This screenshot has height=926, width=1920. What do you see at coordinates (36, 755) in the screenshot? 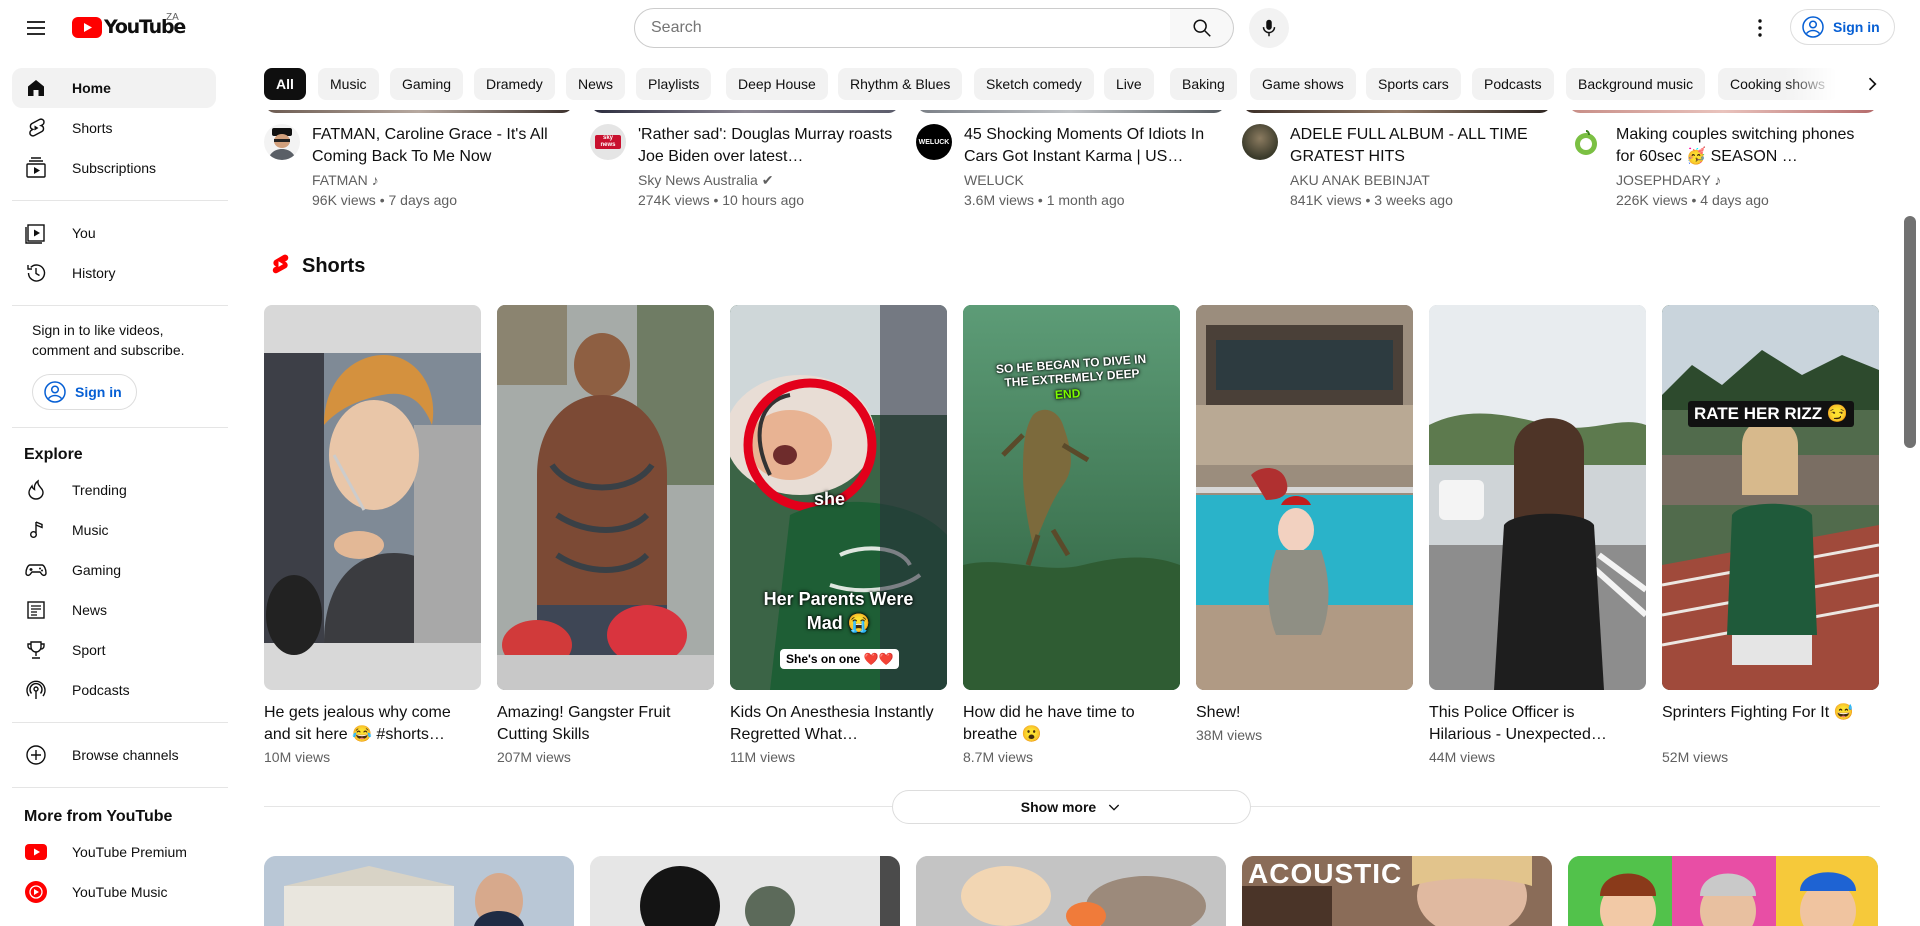
I see `add-circle-icon` at bounding box center [36, 755].